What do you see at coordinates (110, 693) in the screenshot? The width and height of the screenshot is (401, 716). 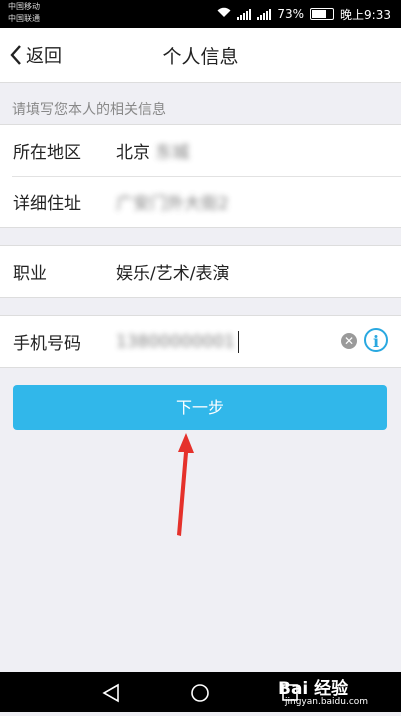 I see `back-nav-icon` at bounding box center [110, 693].